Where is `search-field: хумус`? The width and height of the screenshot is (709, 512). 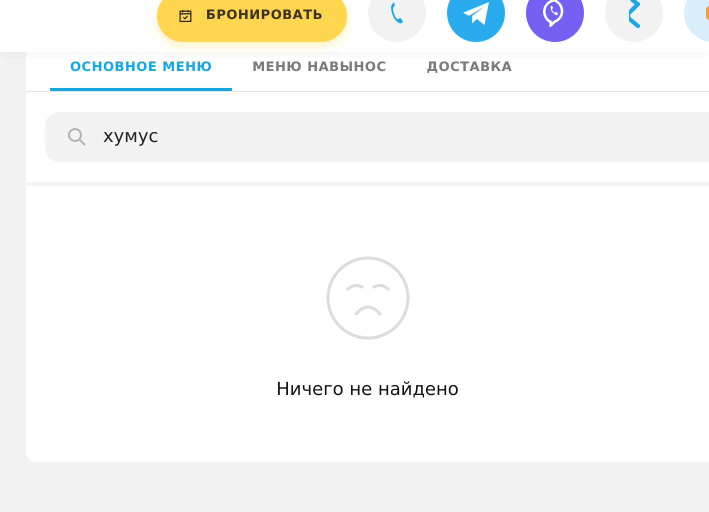
search-field: хумус is located at coordinates (377, 137).